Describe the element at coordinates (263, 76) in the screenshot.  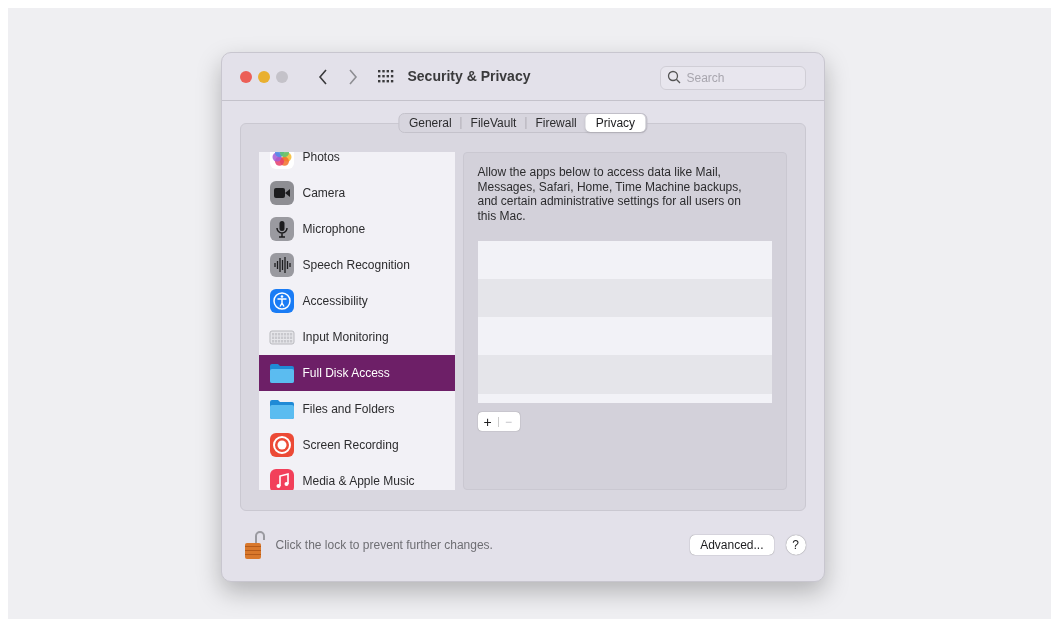
I see `minimize-button` at that location.